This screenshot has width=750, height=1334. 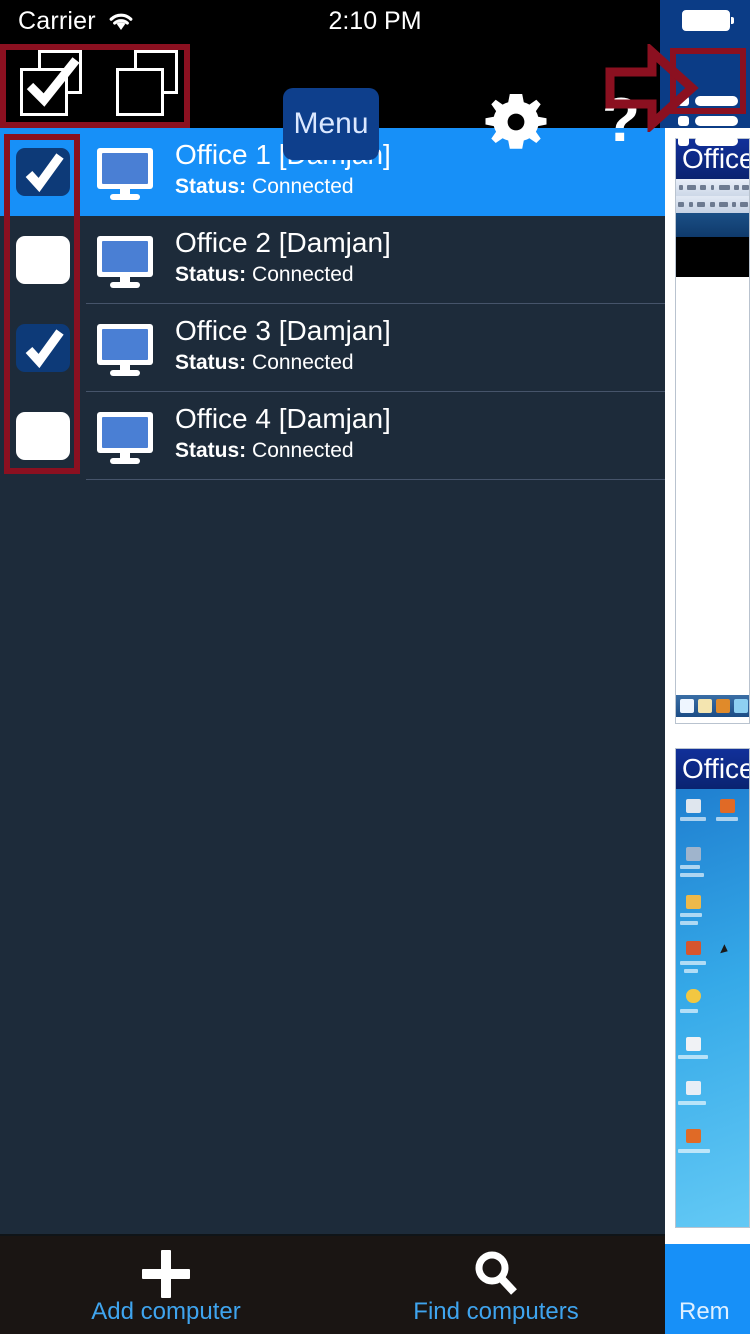 What do you see at coordinates (496, 1273) in the screenshot?
I see `search-icon` at bounding box center [496, 1273].